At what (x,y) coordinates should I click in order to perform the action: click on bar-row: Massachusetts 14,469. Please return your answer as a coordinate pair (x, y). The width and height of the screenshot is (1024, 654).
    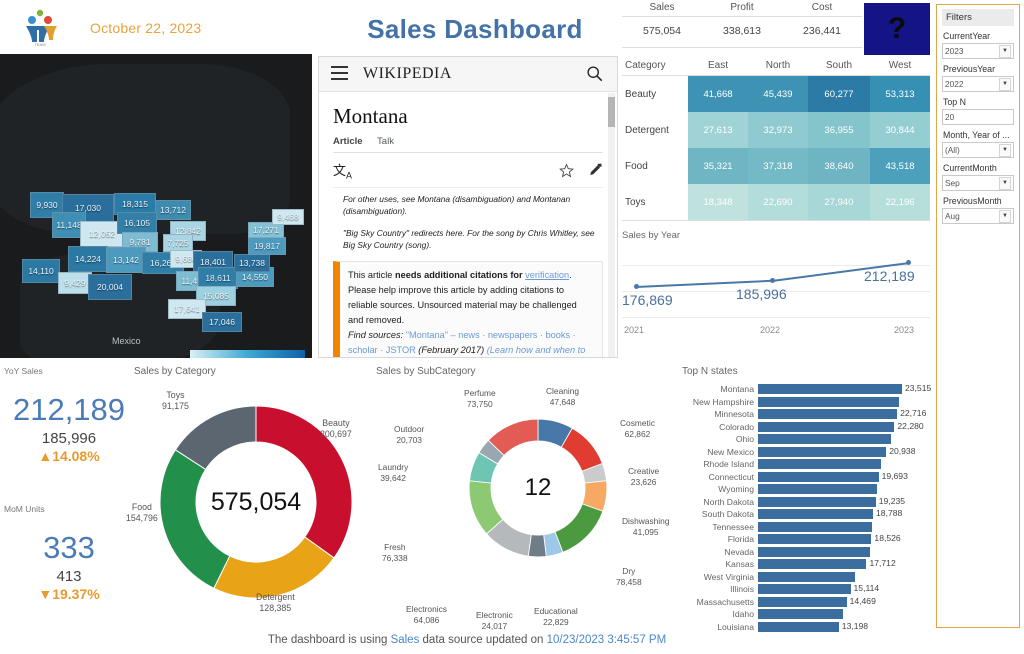
    Looking at the image, I should click on (807, 602).